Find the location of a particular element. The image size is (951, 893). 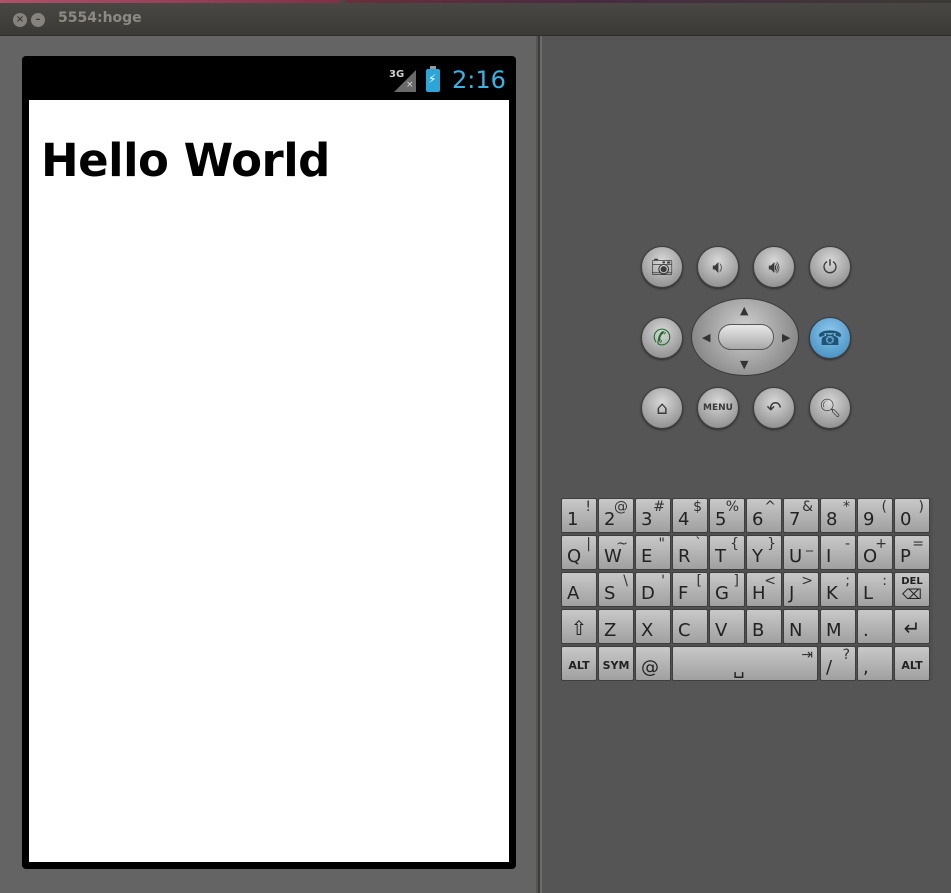

call-button: ✆ is located at coordinates (662, 338).